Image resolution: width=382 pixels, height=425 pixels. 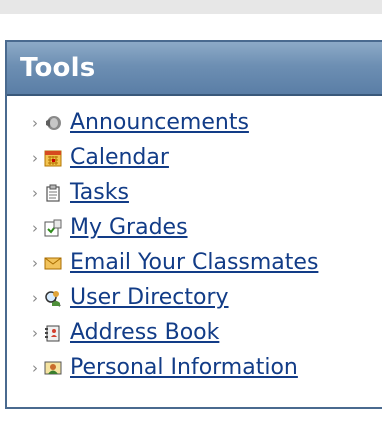 I want to click on tool-item-address-book: › Address Book, so click(x=113, y=333).